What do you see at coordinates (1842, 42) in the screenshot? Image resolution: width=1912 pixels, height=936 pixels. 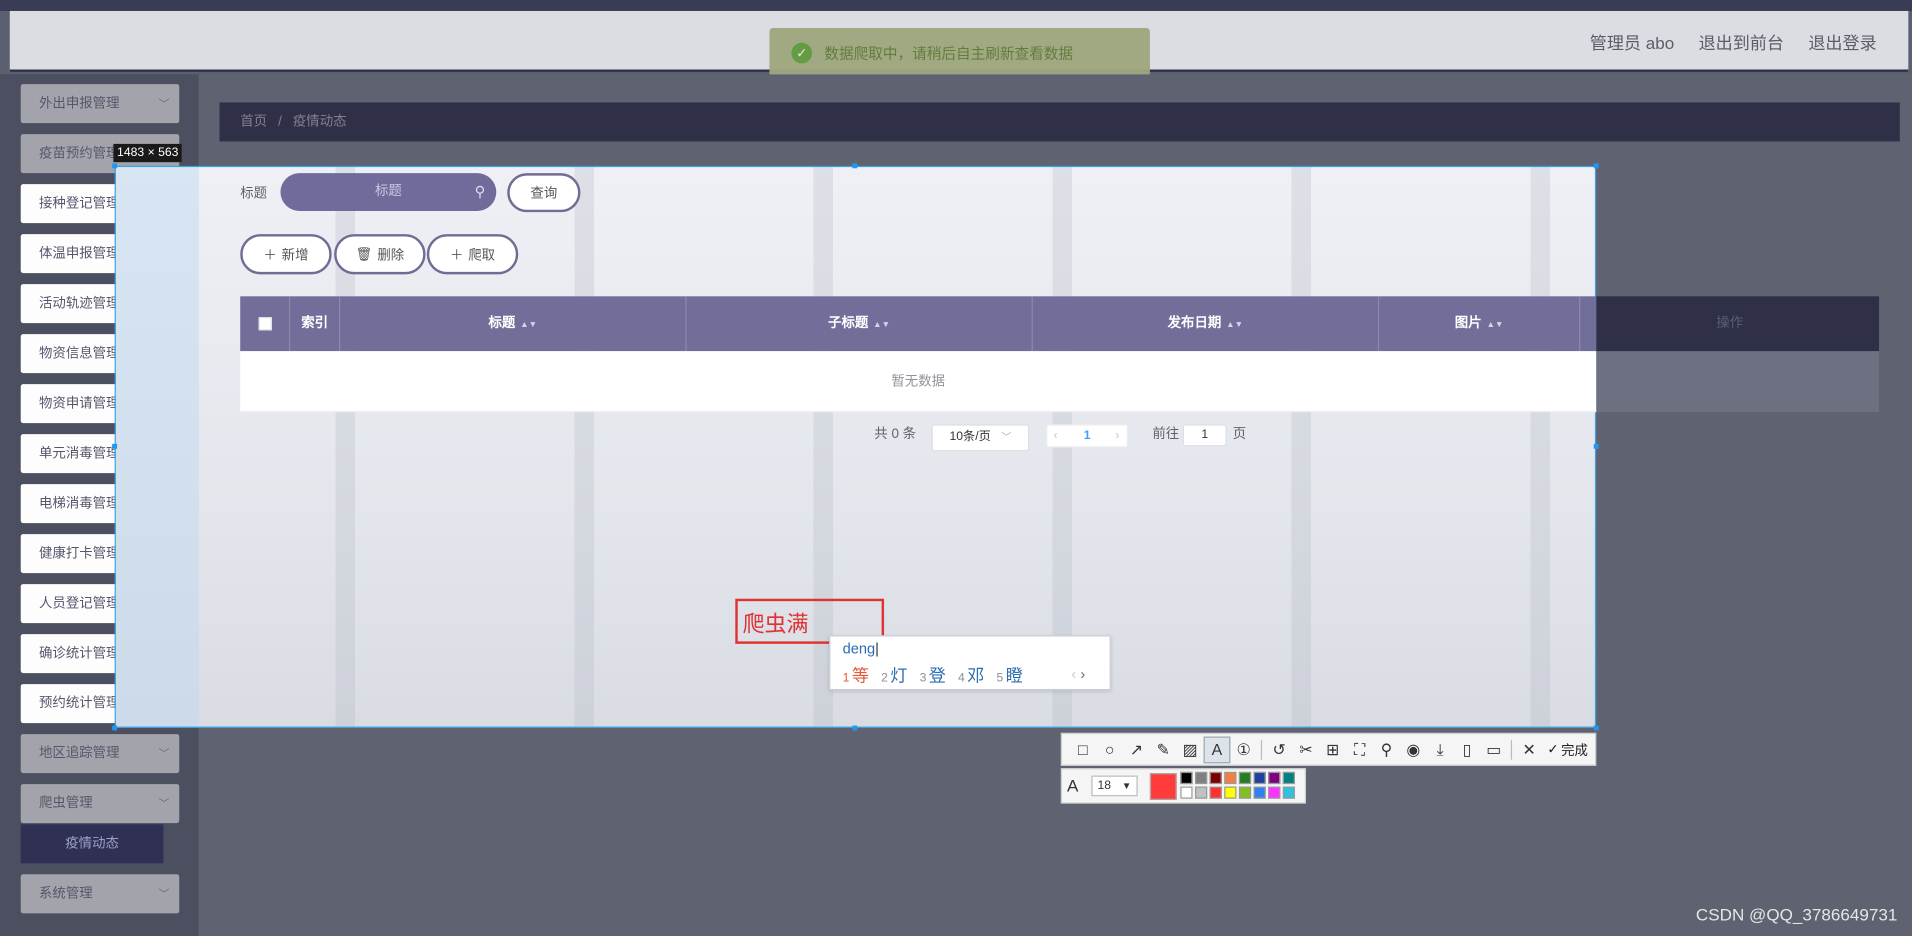 I see `logout-link: 退出登录` at bounding box center [1842, 42].